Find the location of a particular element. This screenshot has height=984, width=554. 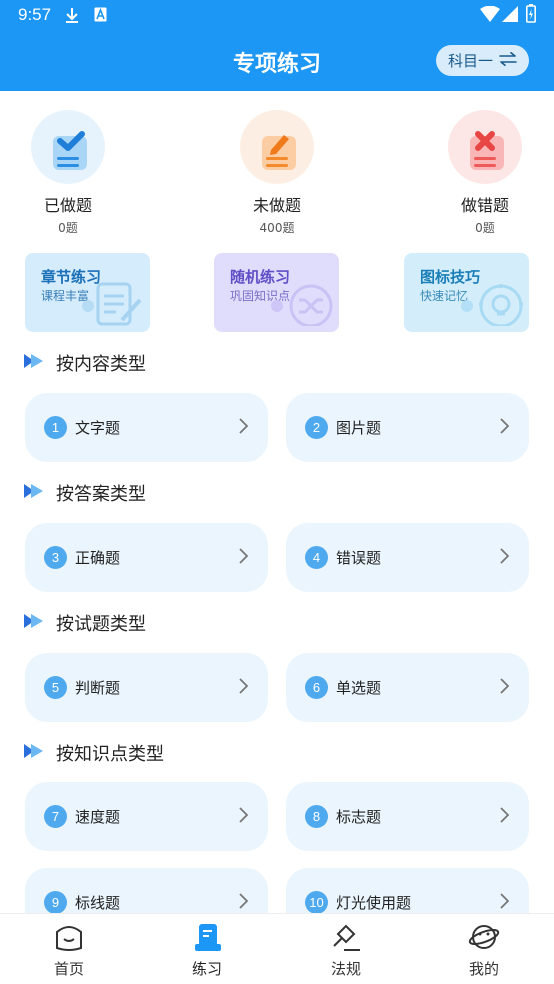

list-item-wrong-questions: 4 错误题 is located at coordinates (407, 557).